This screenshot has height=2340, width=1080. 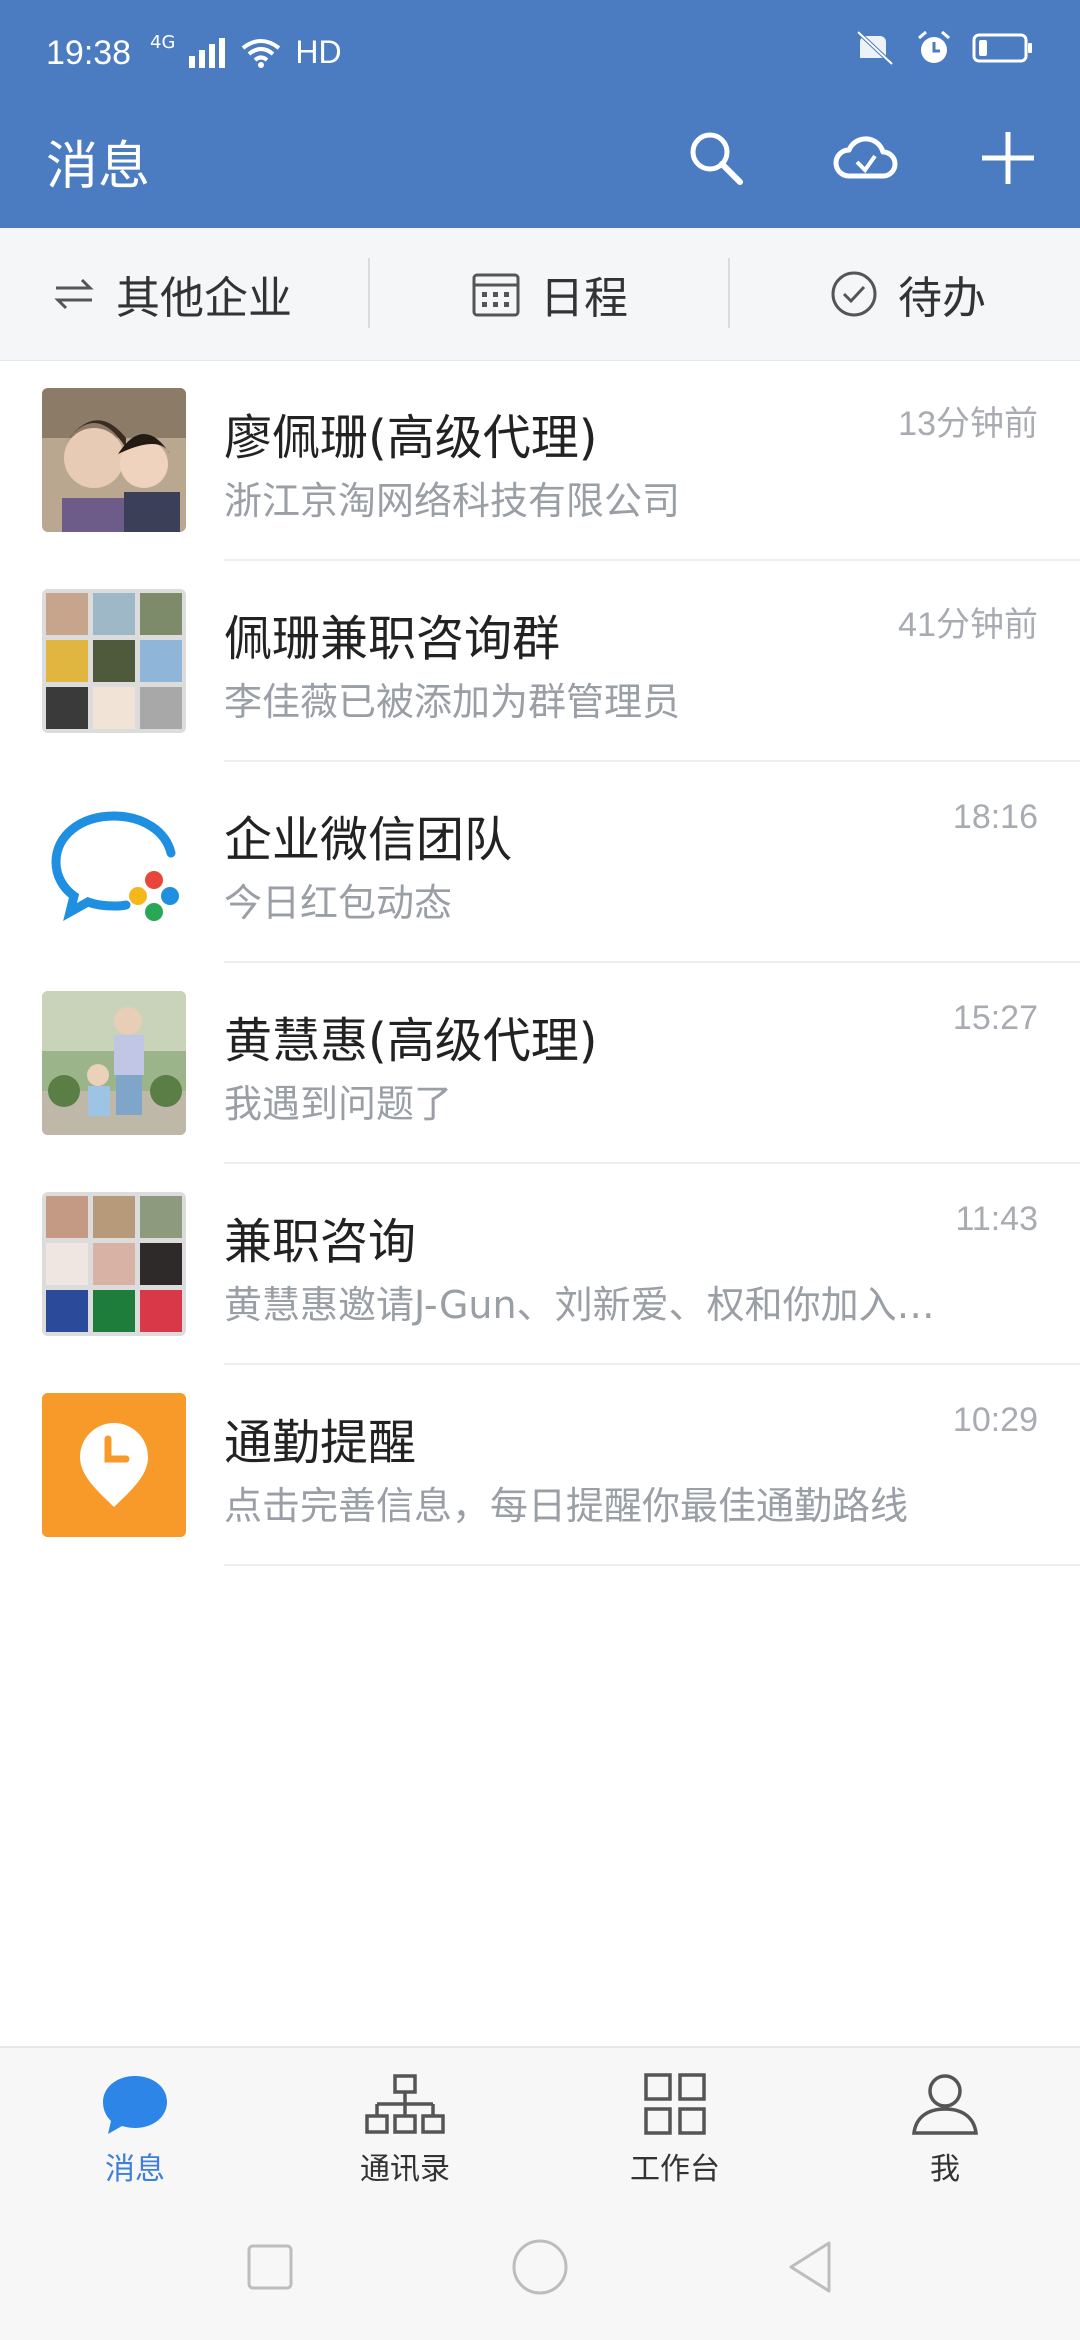 What do you see at coordinates (995, 1018) in the screenshot?
I see `chat-time: 15:27` at bounding box center [995, 1018].